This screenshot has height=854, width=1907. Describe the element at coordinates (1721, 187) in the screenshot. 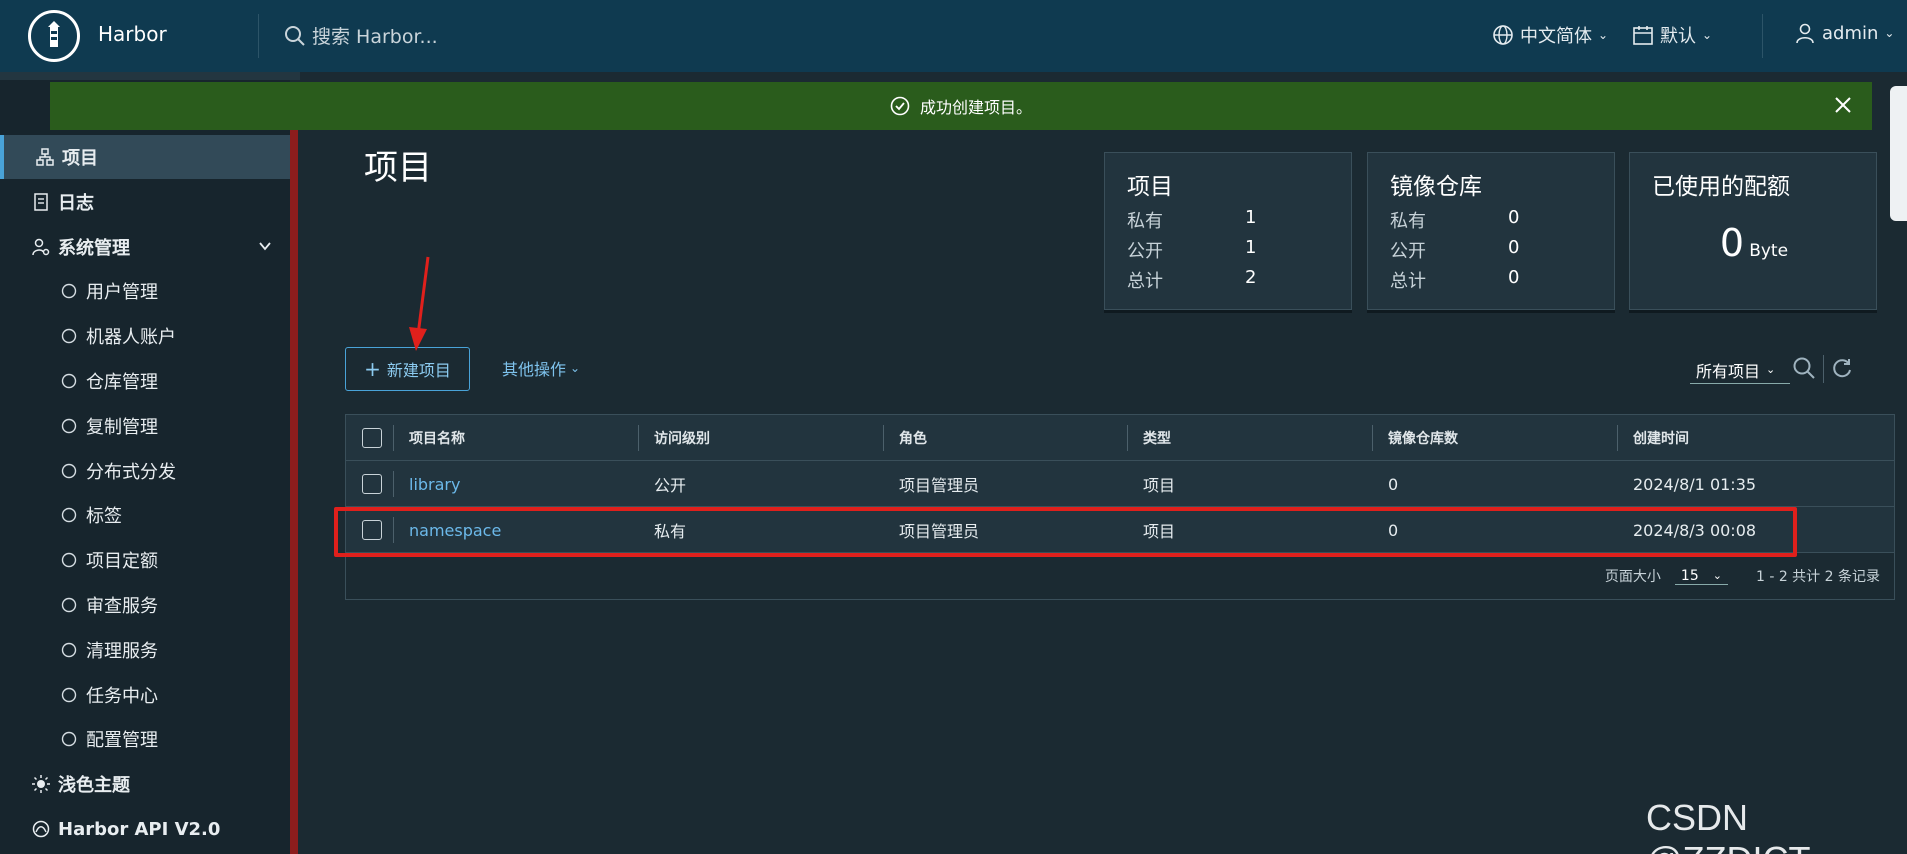

I see `card-title: 已使用的配额` at that location.